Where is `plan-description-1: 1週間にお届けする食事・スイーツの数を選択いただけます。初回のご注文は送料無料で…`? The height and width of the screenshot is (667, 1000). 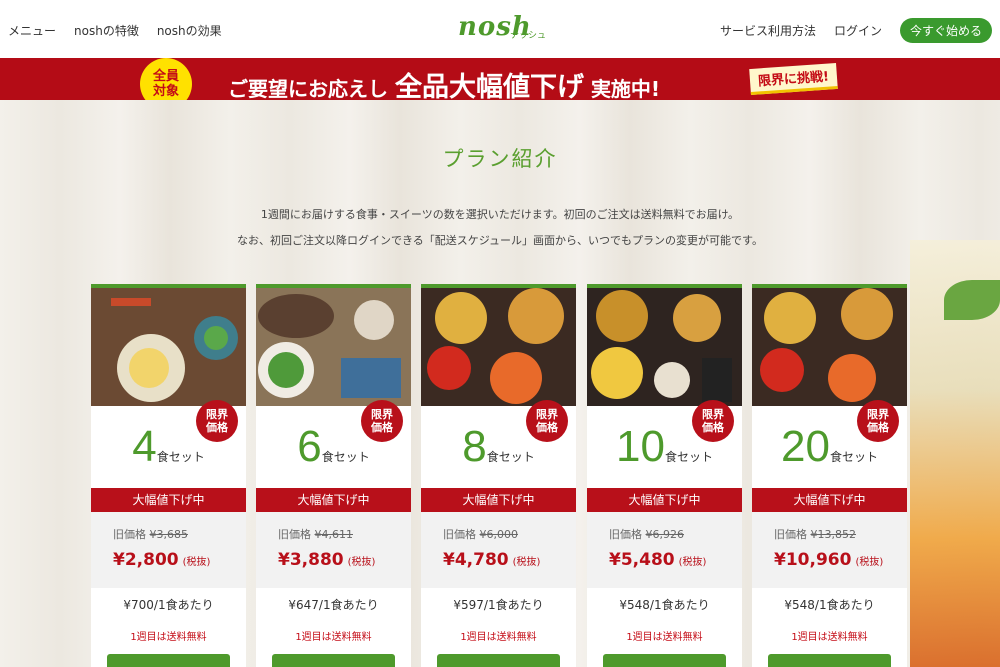
plan-description-1: 1週間にお届けする食事・スイーツの数を選択いただけます。初回のご注文は送料無料で… is located at coordinates (500, 214).